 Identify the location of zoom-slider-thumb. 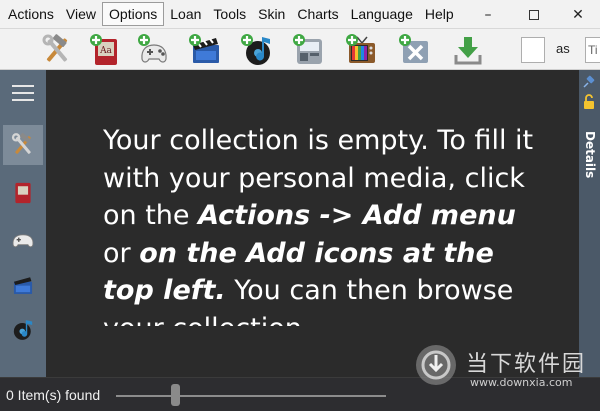
(175, 395).